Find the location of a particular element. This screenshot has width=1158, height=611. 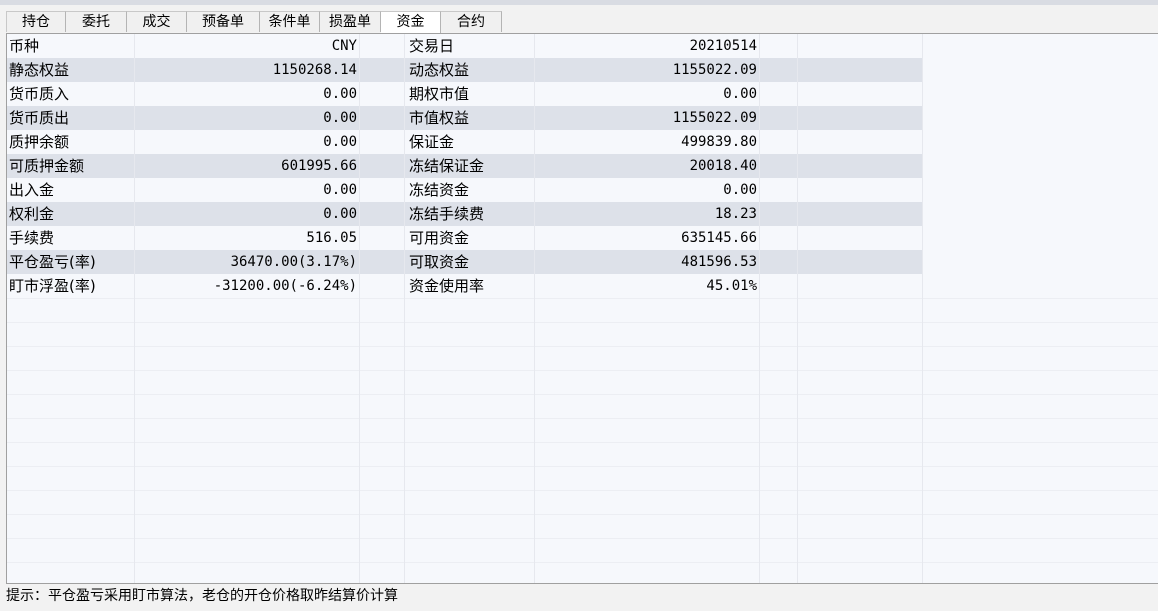

fund-row: 可质押金额 601995.66 冻结保证金 20018.40 is located at coordinates (582, 166).